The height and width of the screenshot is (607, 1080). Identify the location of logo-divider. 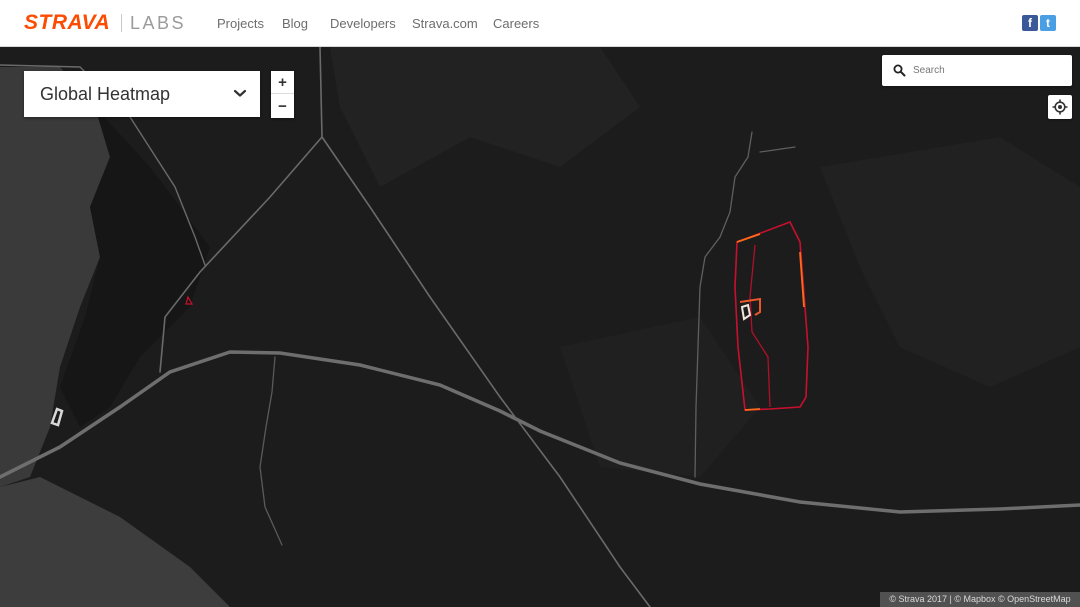
(121, 23).